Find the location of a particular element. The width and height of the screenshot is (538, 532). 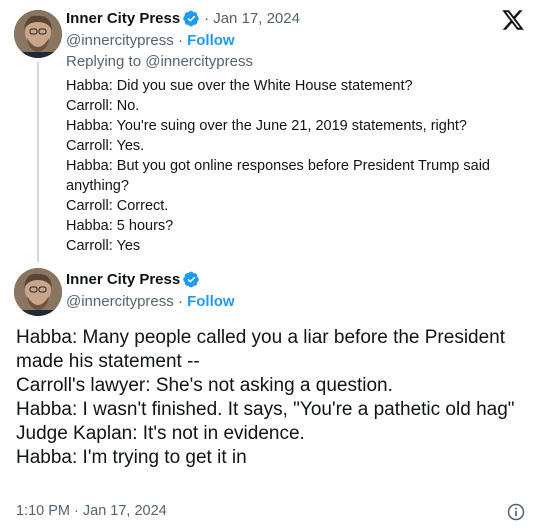

text-line: Carroll: Yes. is located at coordinates (105, 146).